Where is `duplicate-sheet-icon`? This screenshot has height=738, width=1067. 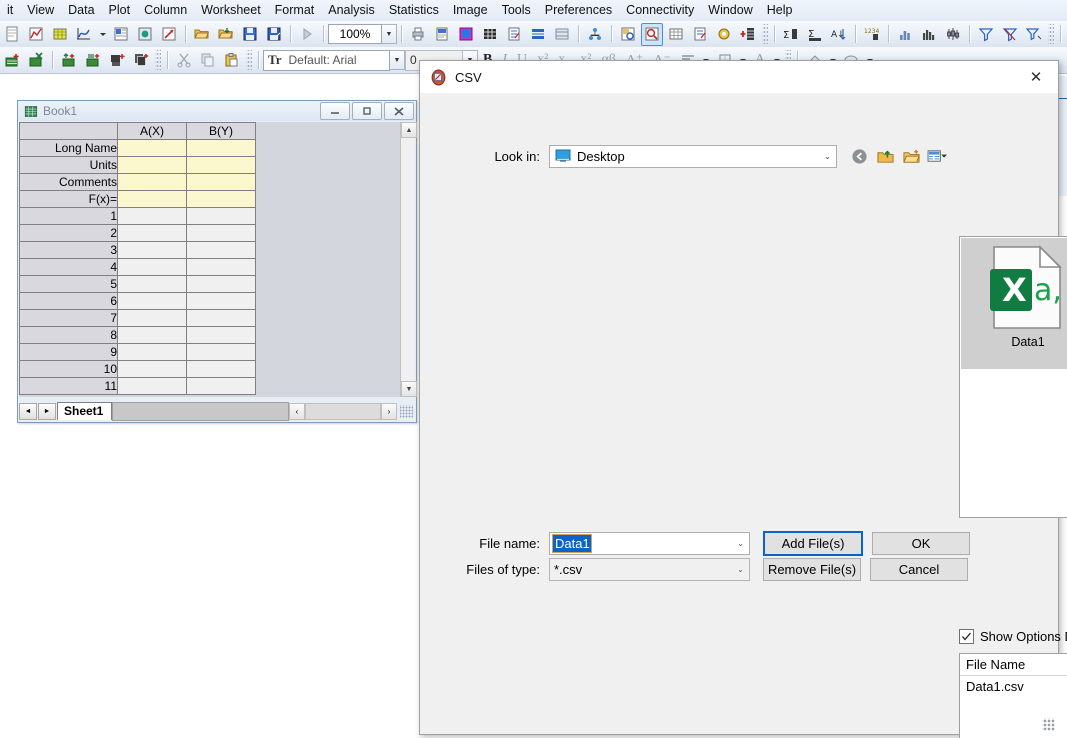
duplicate-sheet-icon is located at coordinates (141, 60).